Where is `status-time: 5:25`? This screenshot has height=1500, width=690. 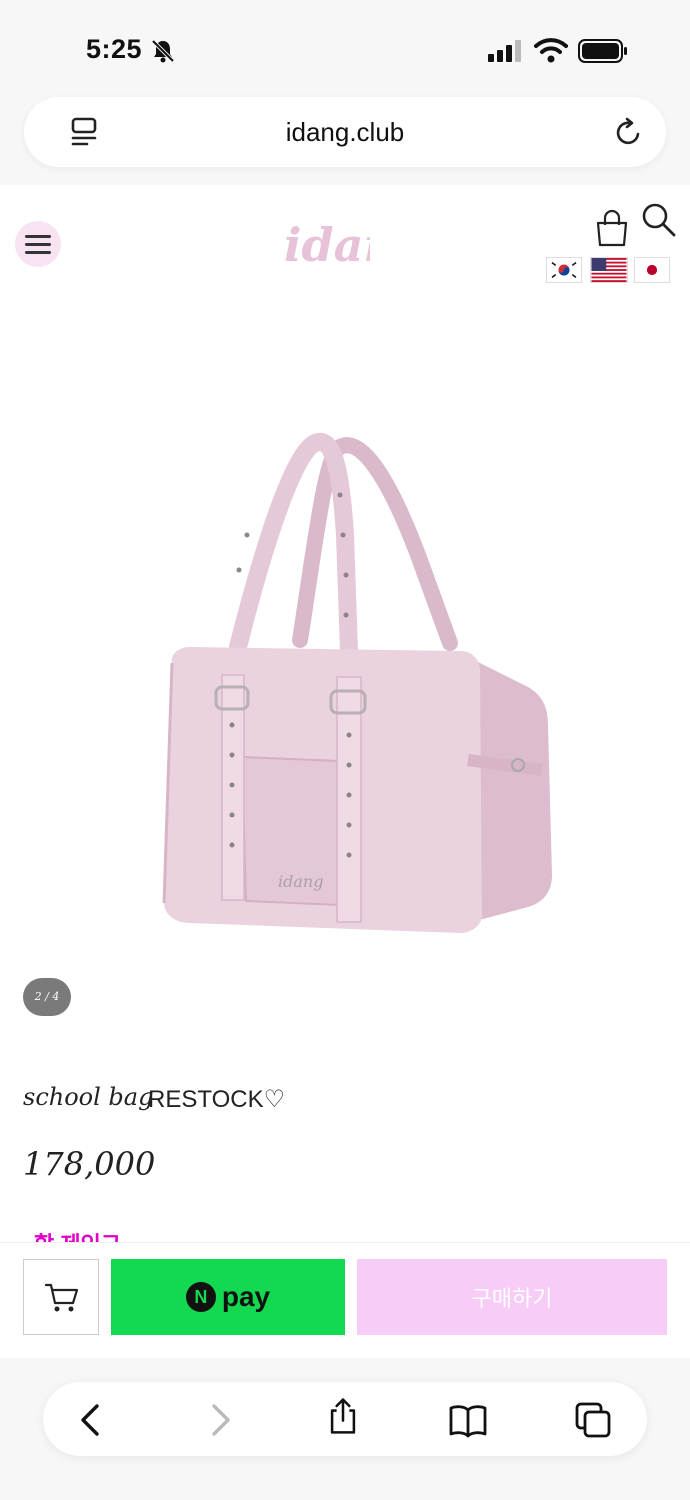
status-time: 5:25 is located at coordinates (114, 49).